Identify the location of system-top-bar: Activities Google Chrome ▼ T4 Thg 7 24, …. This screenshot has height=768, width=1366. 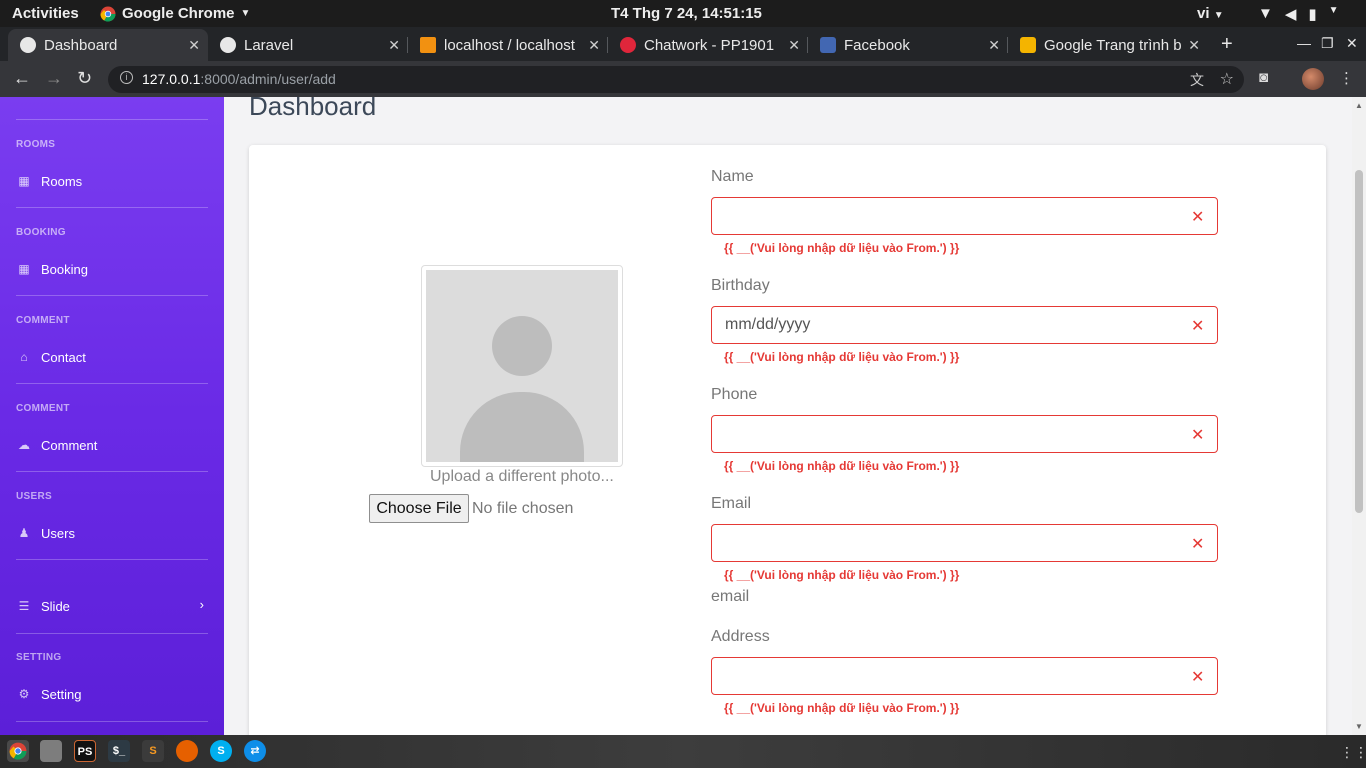
(683, 13).